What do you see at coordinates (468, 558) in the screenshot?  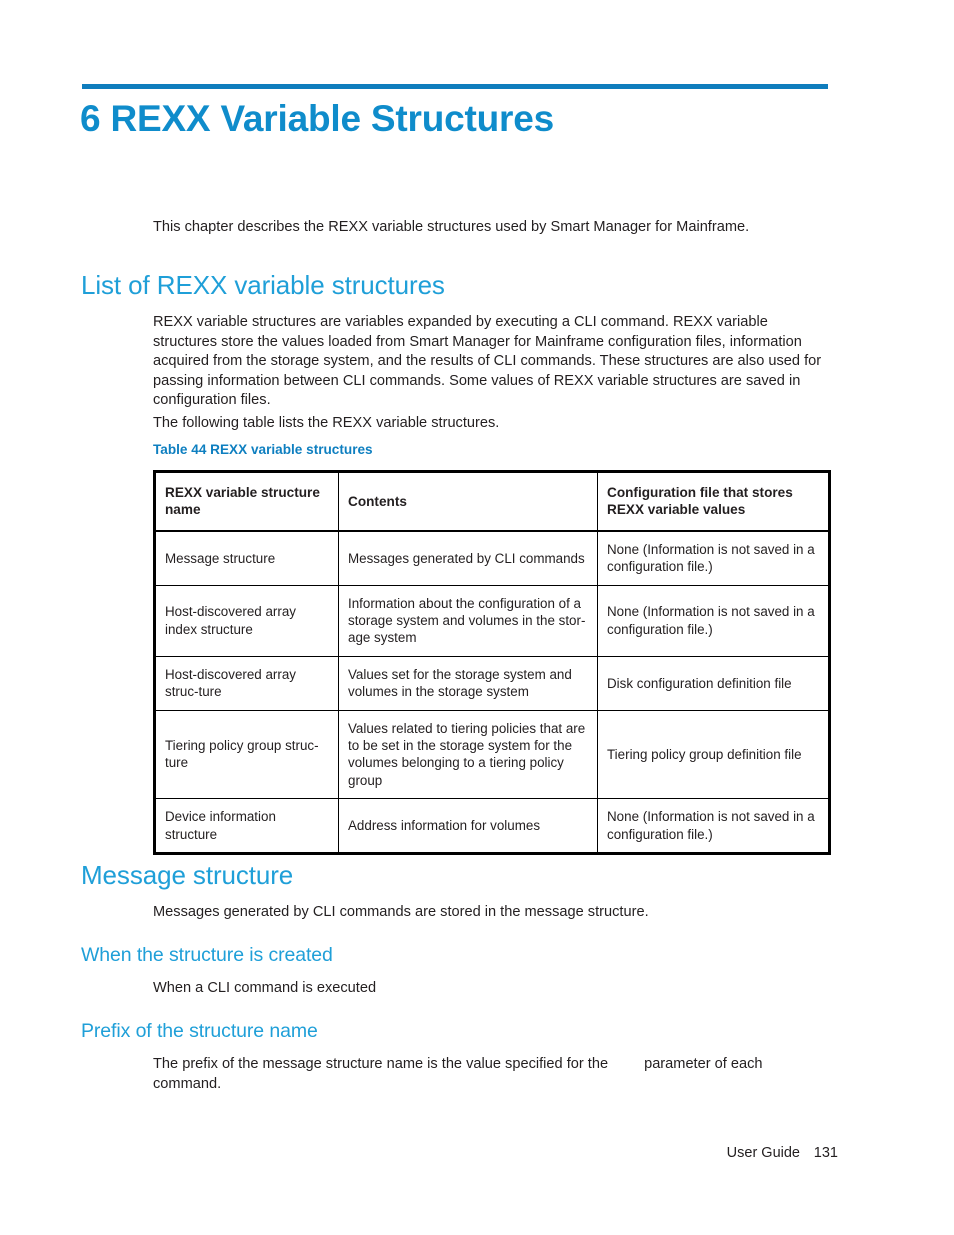 I see `cell-contents: Messages generated by CLI commands` at bounding box center [468, 558].